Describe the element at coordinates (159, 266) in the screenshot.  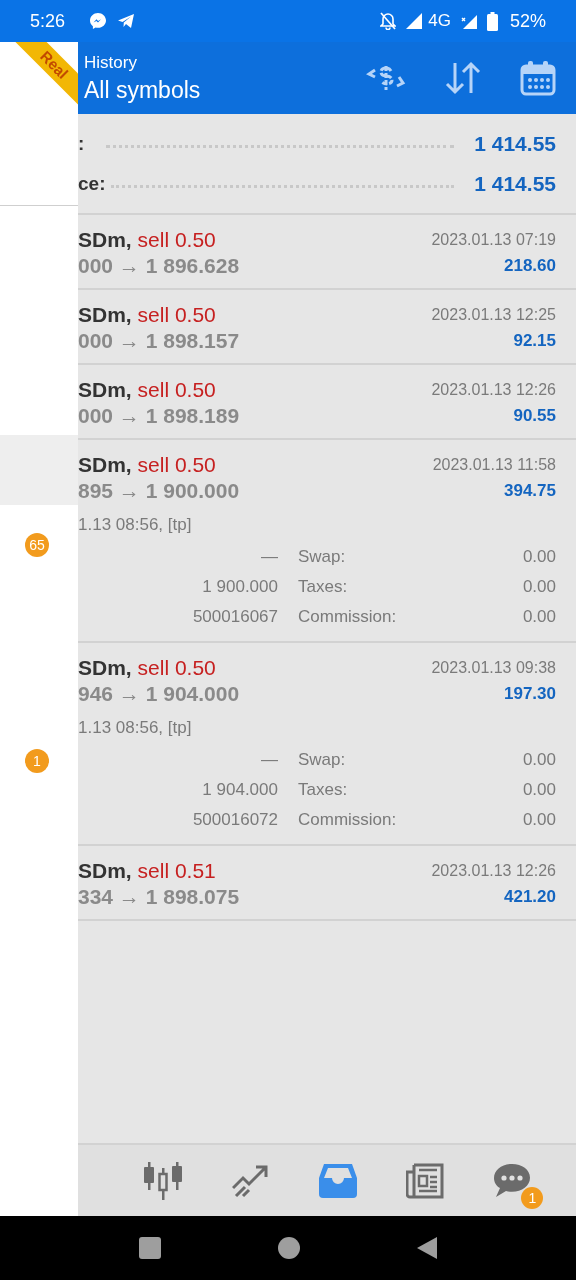
I see `deal-prices: 000 → 1 896.628` at that location.